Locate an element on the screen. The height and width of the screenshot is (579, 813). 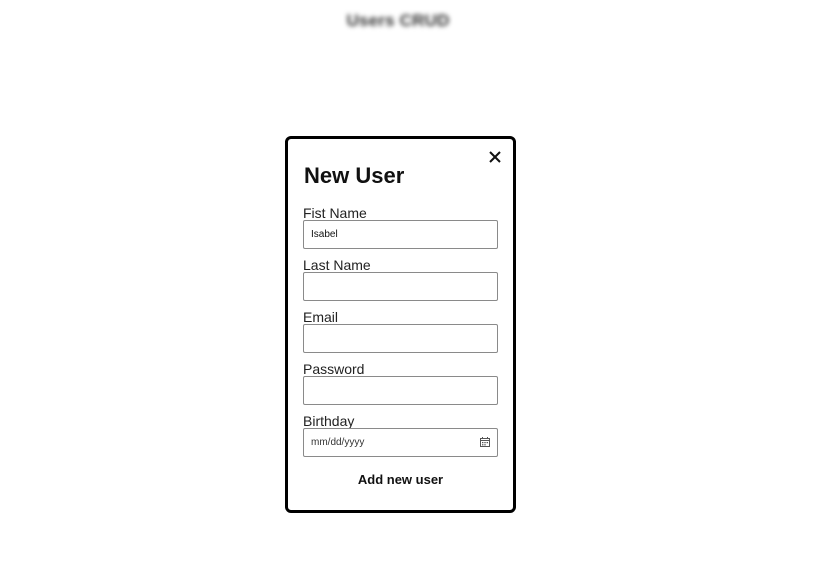
last-name-input-box is located at coordinates (400, 286).